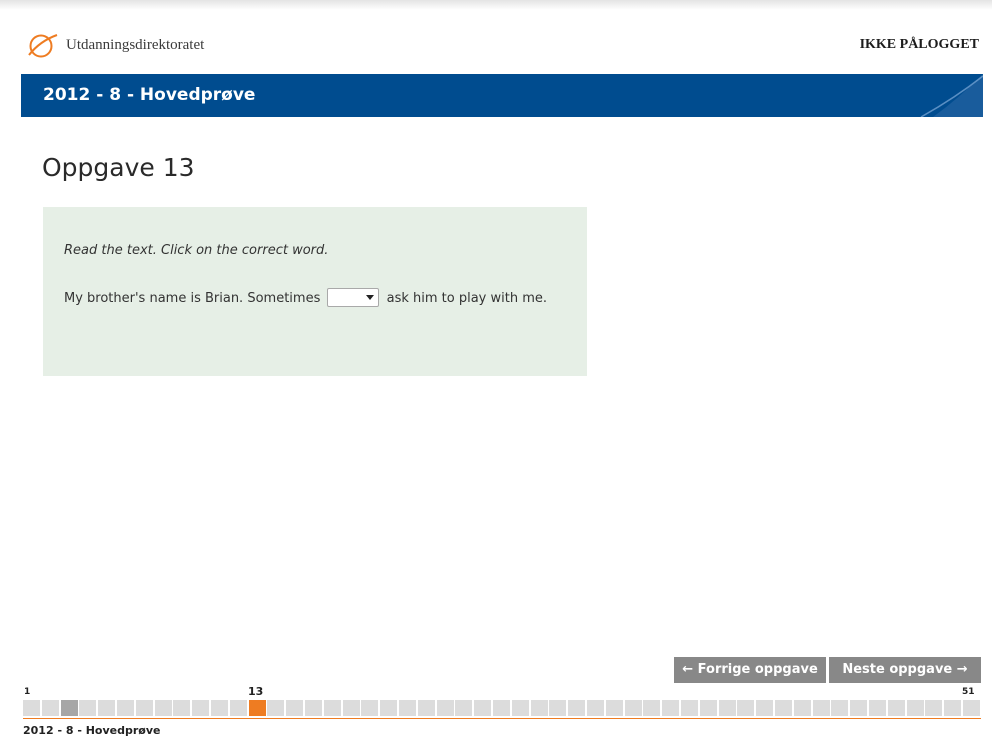 Image resolution: width=992 pixels, height=738 pixels. What do you see at coordinates (757, 669) in the screenshot?
I see `previous-task-label: Forrige oppgave` at bounding box center [757, 669].